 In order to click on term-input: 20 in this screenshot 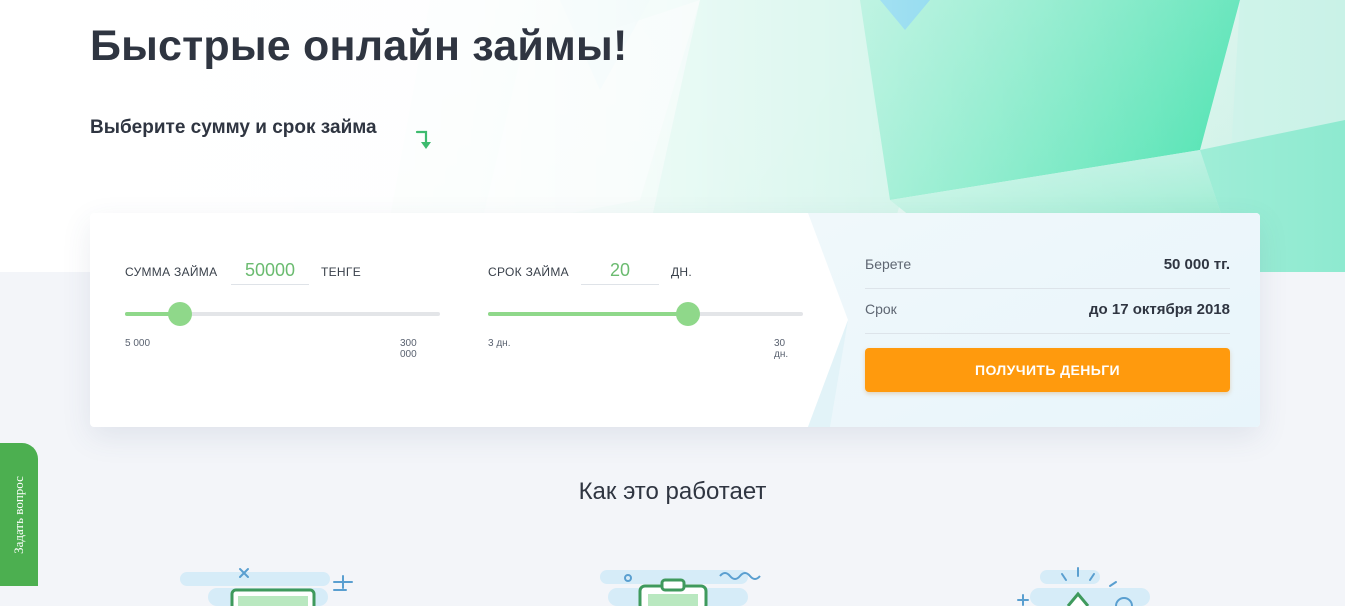, I will do `click(620, 270)`.